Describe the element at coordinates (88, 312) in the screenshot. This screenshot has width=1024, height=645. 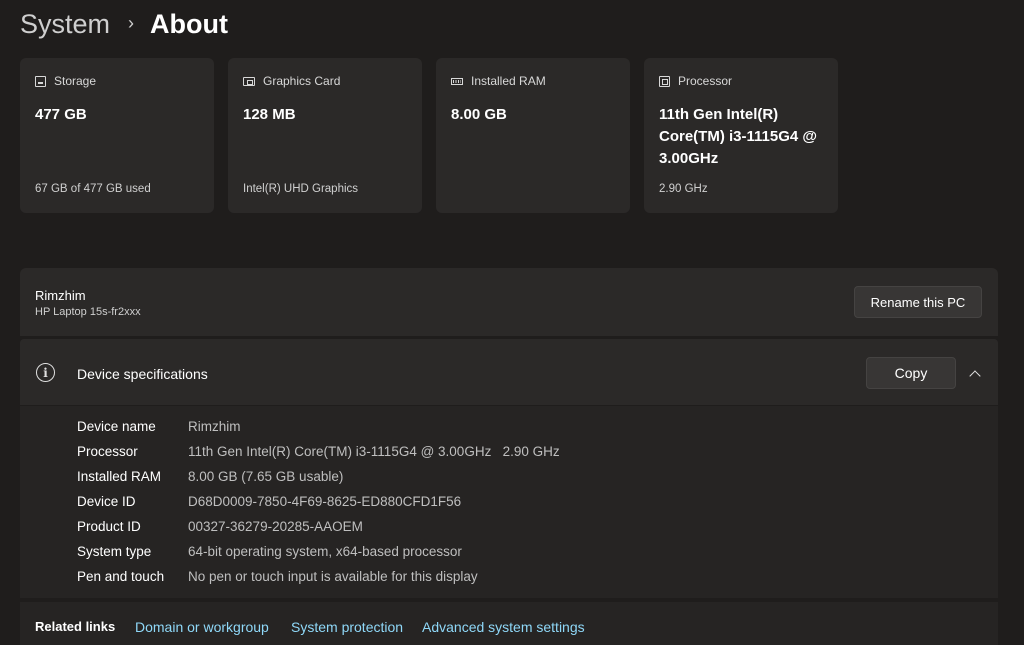
I see `pc-model: HP Laptop 15s-fr2xxx` at that location.